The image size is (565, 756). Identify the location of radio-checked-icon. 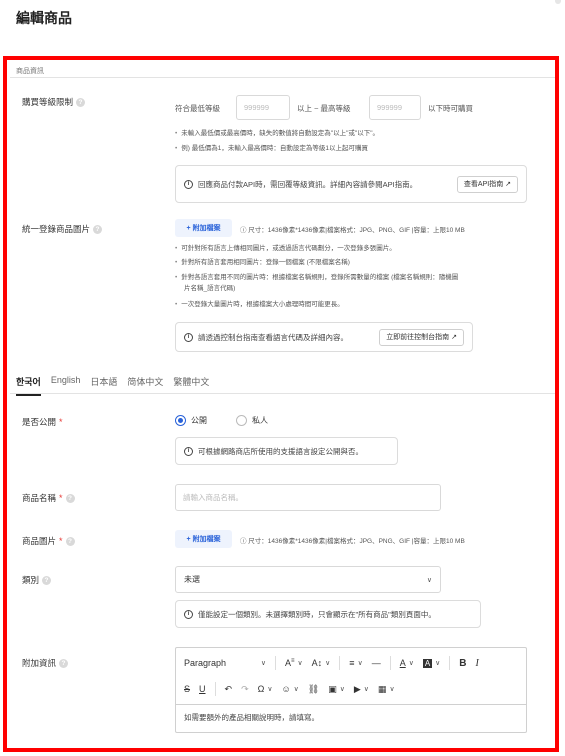
(180, 420).